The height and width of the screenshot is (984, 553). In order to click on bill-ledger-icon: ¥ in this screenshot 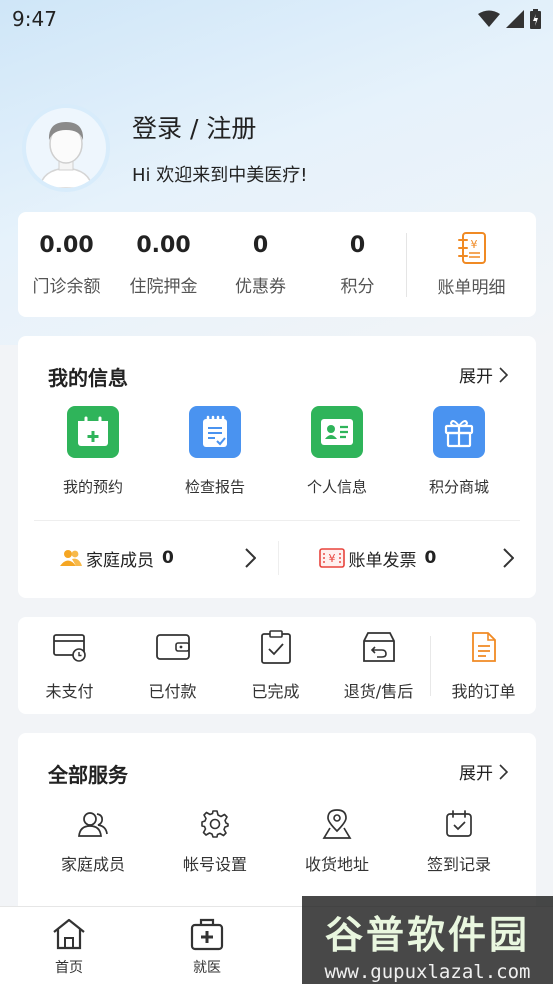, I will do `click(471, 248)`.